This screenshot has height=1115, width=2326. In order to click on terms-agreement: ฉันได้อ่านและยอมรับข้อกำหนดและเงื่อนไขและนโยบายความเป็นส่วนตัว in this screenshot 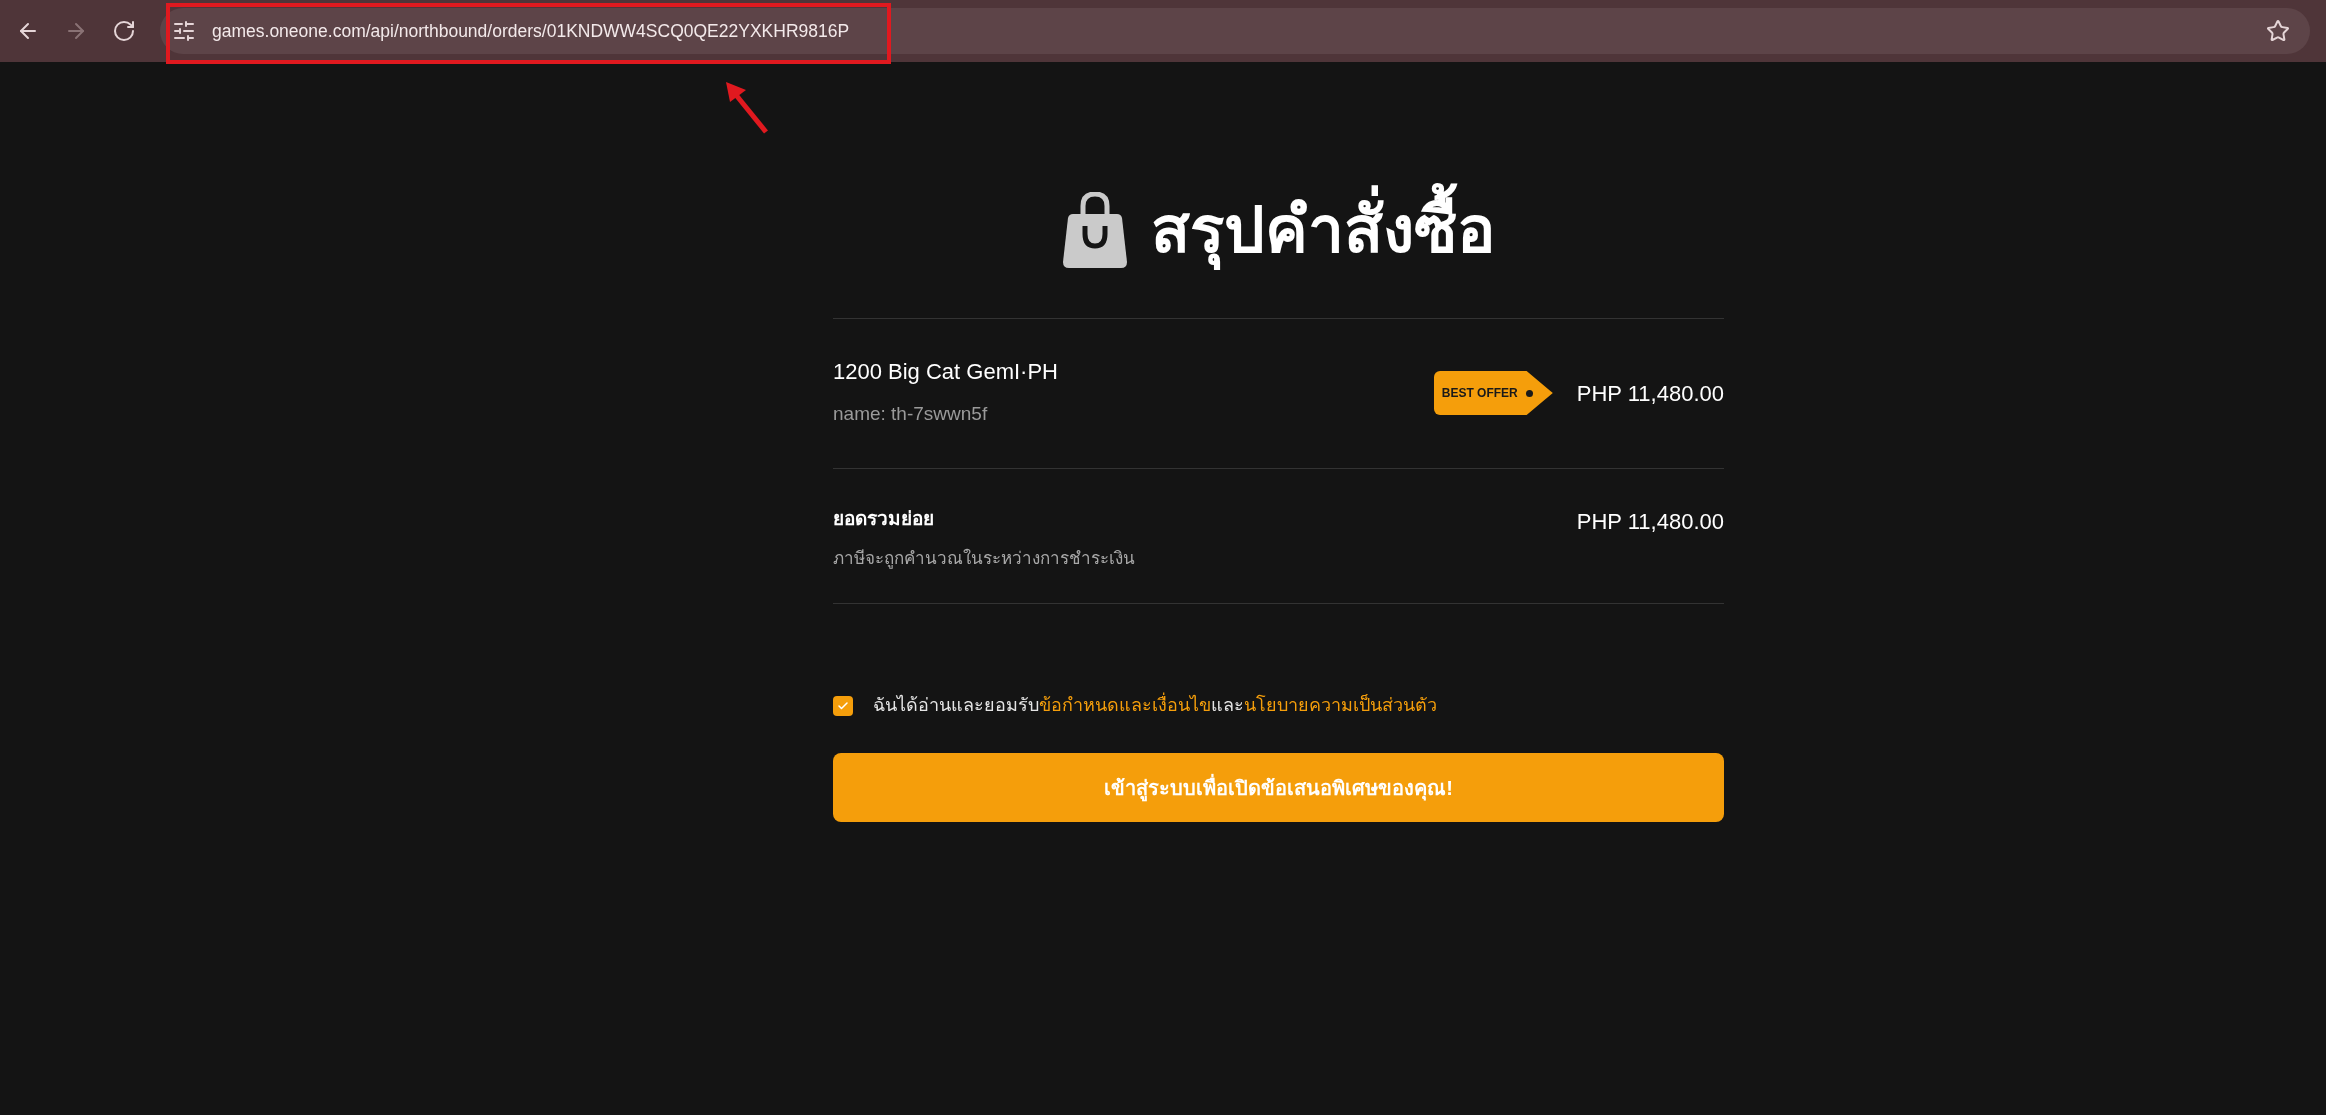, I will do `click(1155, 705)`.